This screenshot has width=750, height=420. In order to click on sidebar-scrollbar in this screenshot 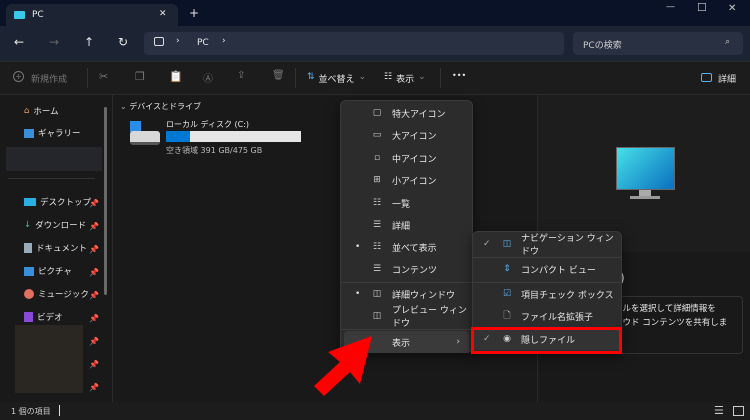, I will do `click(105, 201)`.